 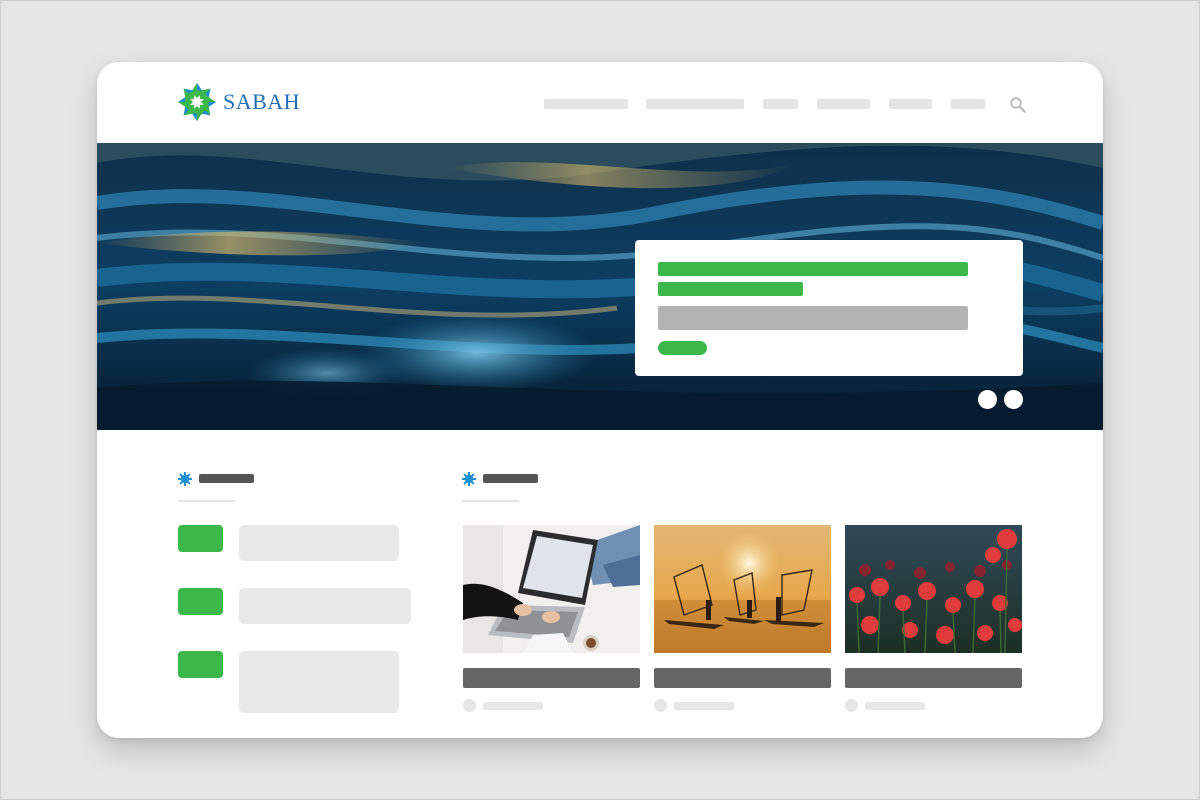 What do you see at coordinates (1018, 105) in the screenshot?
I see `search-icon` at bounding box center [1018, 105].